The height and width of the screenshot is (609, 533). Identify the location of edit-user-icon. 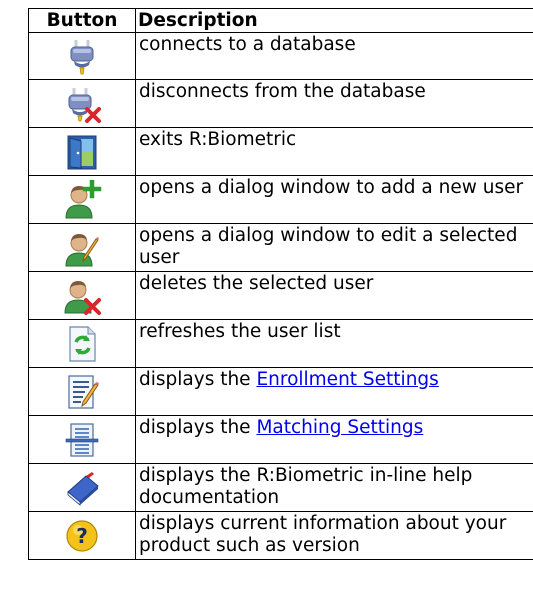
(82, 248).